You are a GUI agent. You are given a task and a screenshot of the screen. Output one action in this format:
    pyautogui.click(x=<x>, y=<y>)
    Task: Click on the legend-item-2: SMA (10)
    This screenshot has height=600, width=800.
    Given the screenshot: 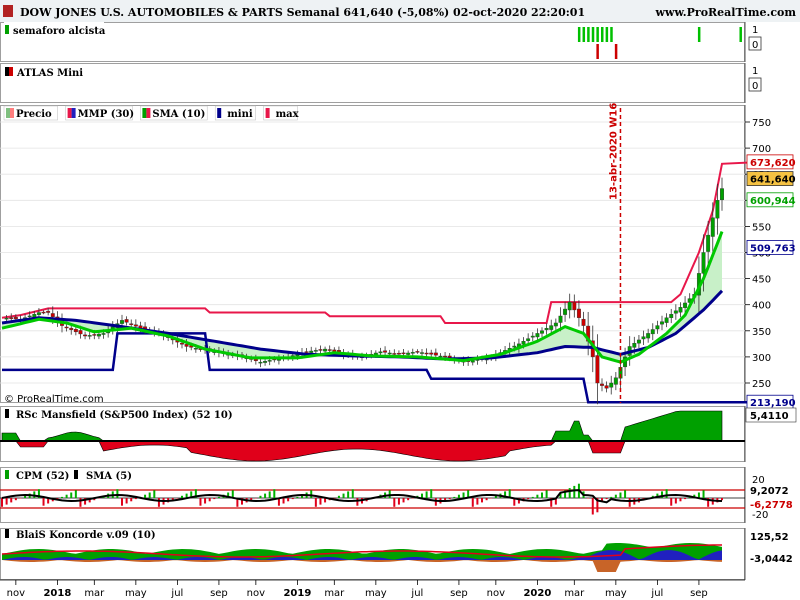 What is the action you would take?
    pyautogui.click(x=178, y=114)
    